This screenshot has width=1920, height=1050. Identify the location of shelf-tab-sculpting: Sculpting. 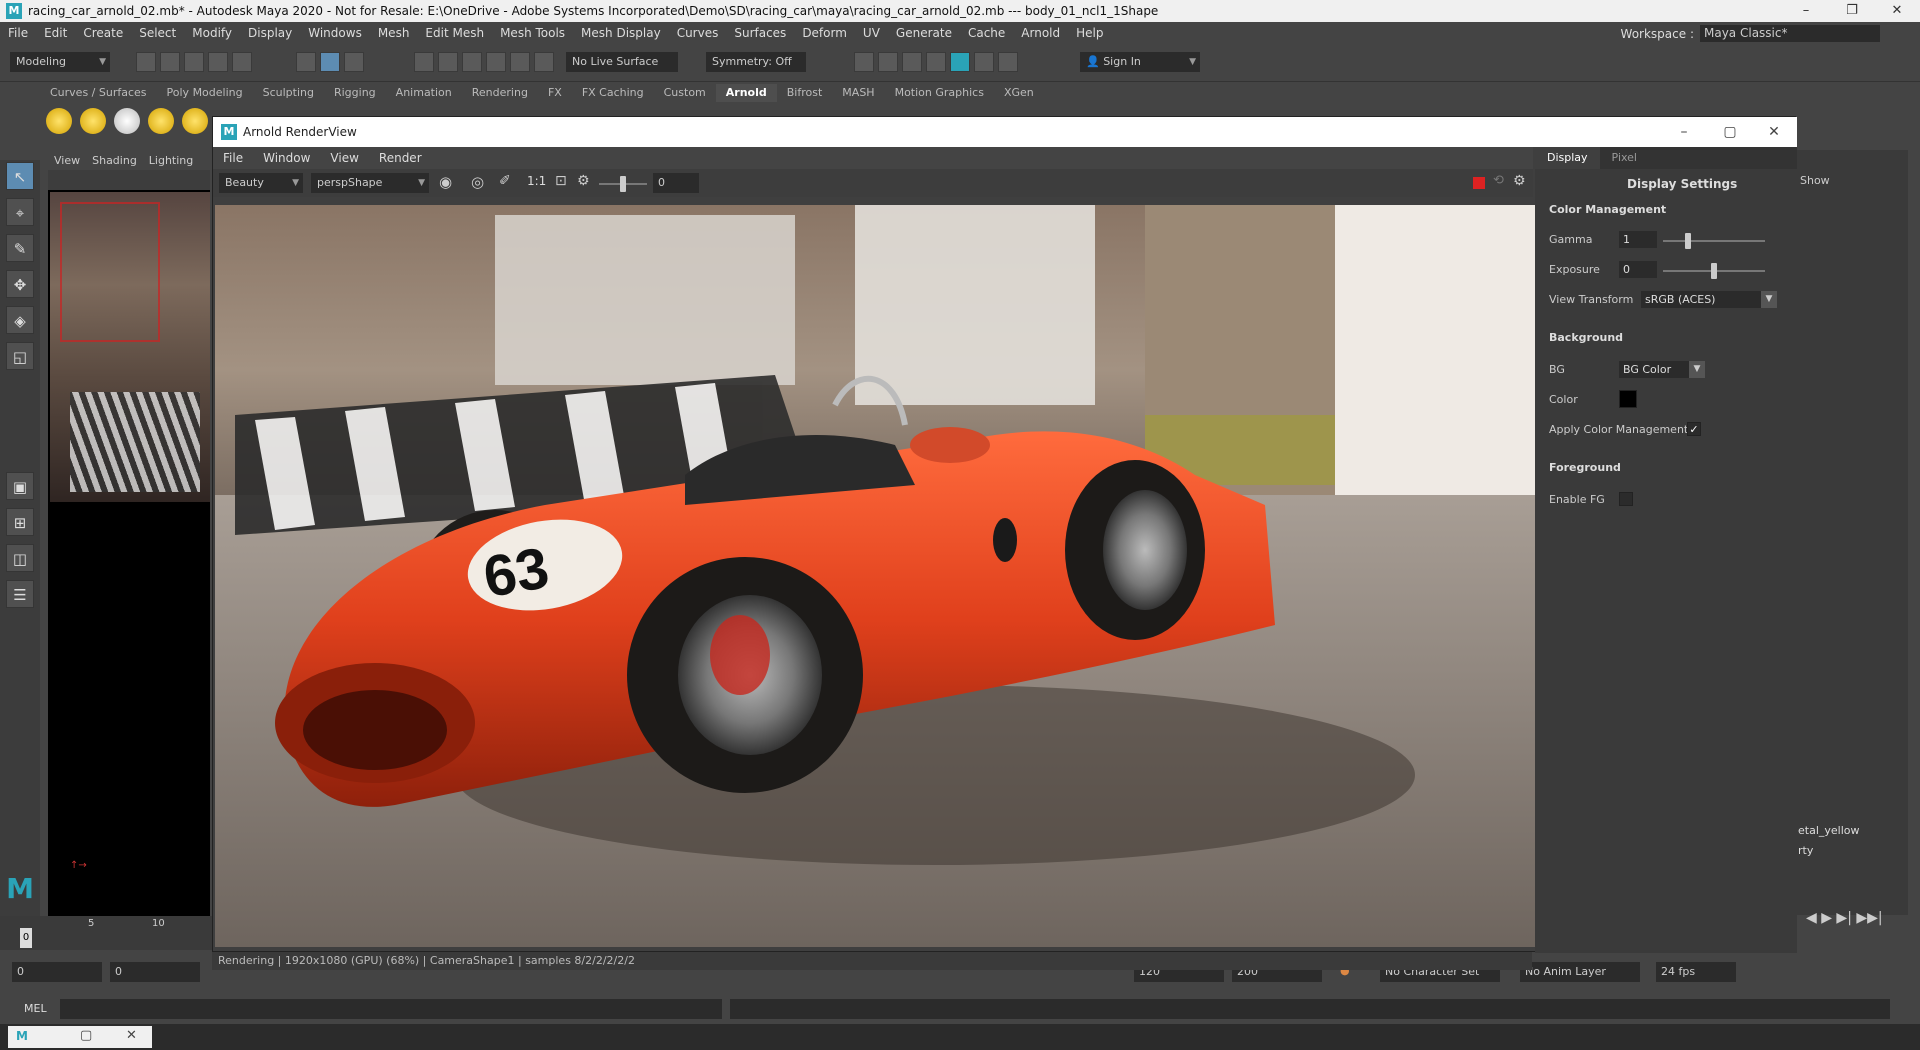
(288, 93).